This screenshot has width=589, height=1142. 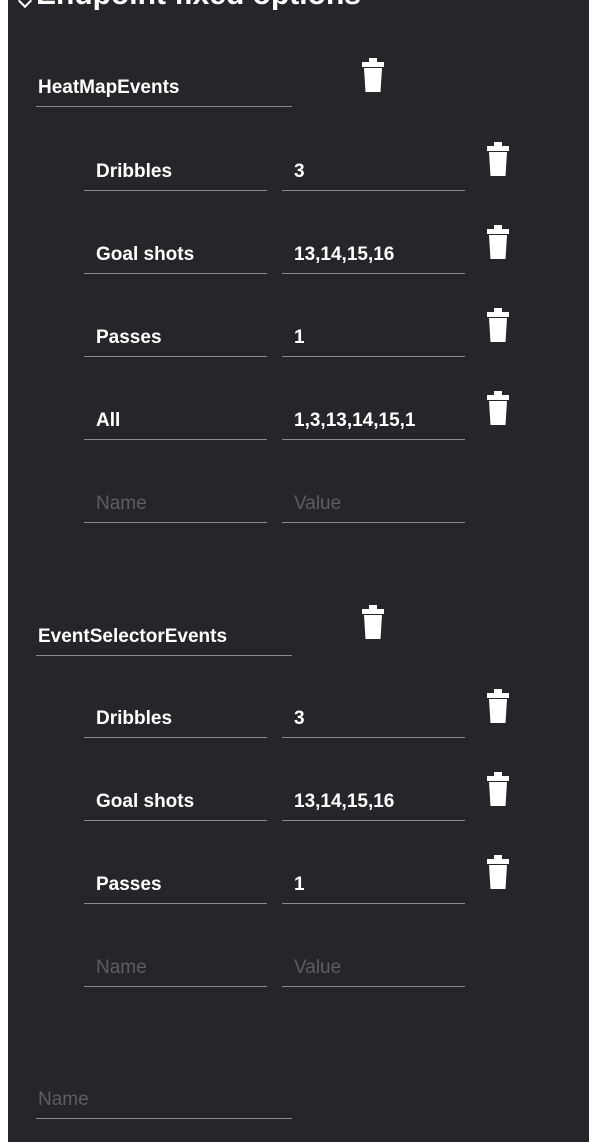 I want to click on chevron-down-icon, so click(x=25, y=4).